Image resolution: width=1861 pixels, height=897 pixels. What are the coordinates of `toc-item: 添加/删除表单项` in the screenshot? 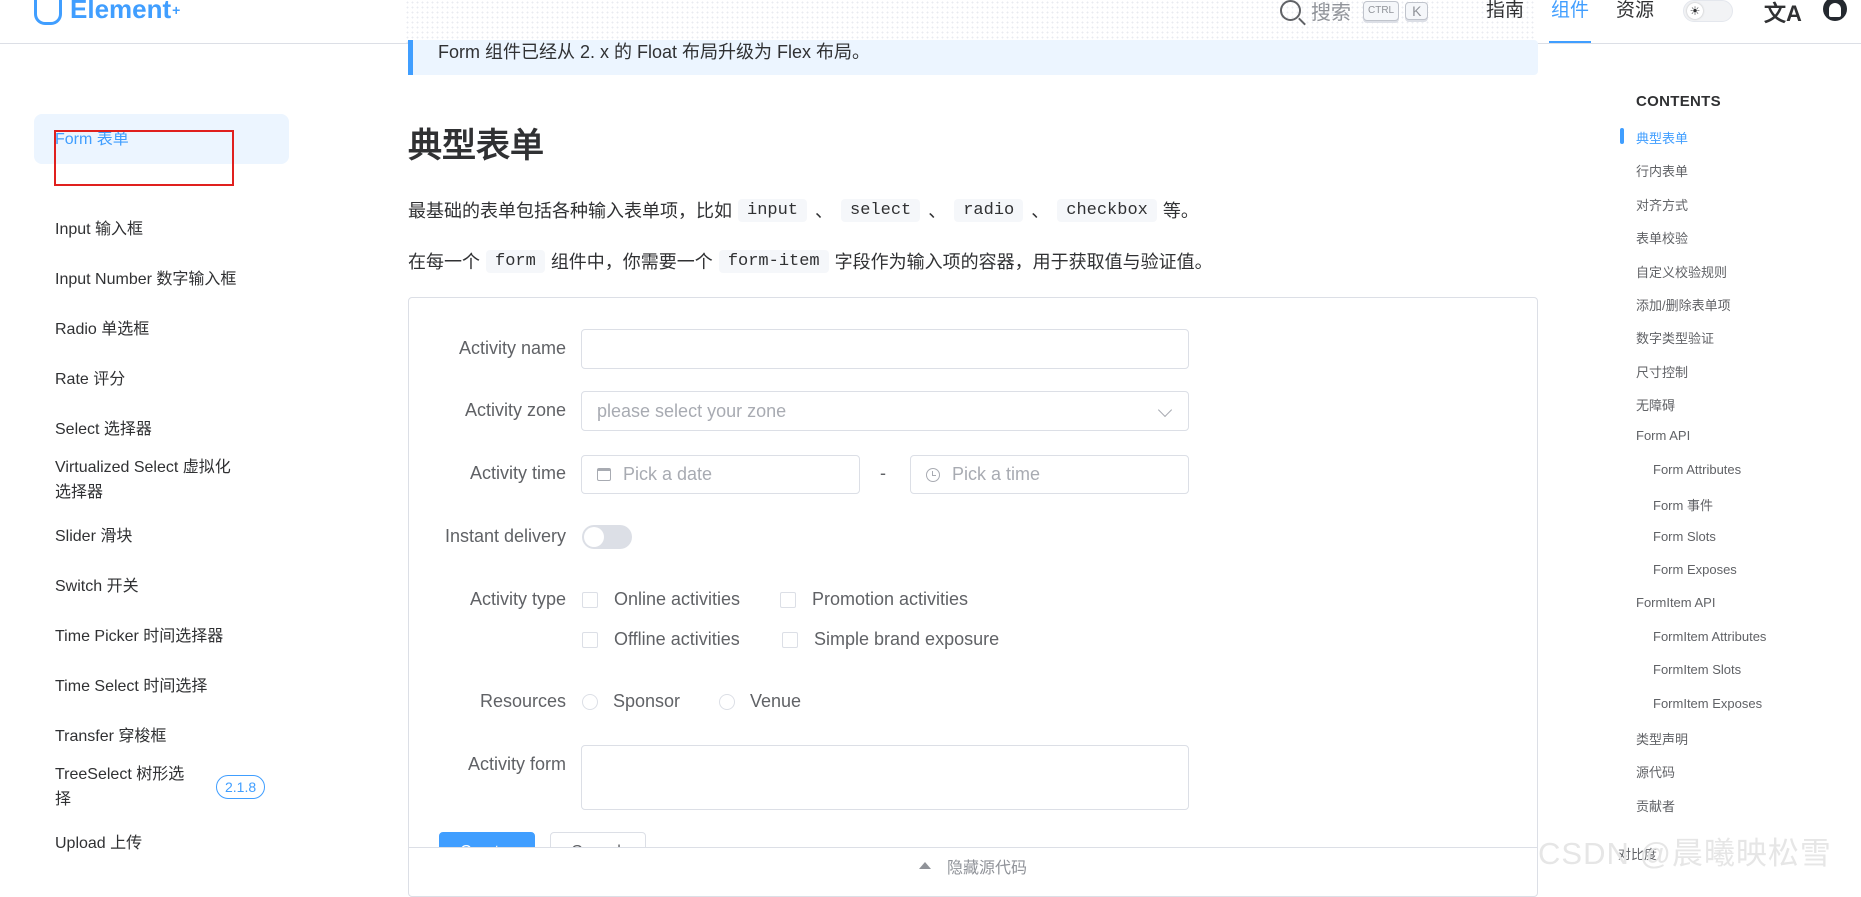 It's located at (1683, 304).